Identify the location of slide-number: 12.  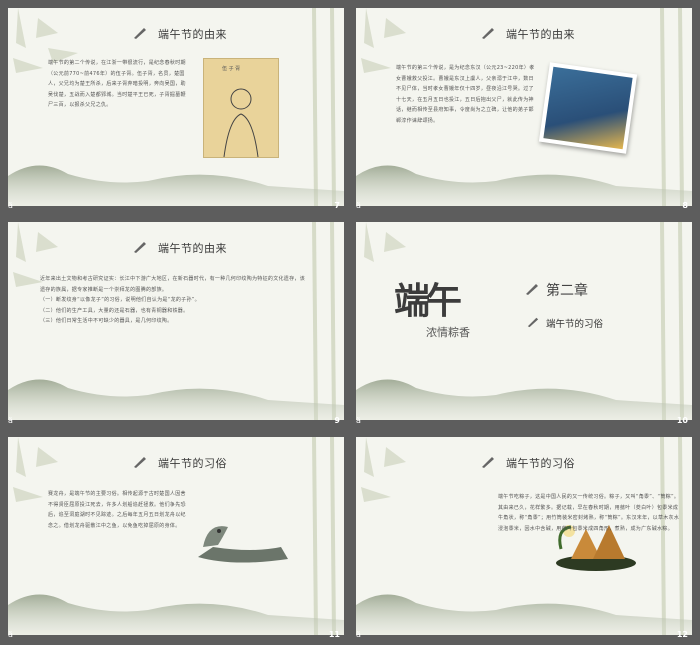
(682, 634).